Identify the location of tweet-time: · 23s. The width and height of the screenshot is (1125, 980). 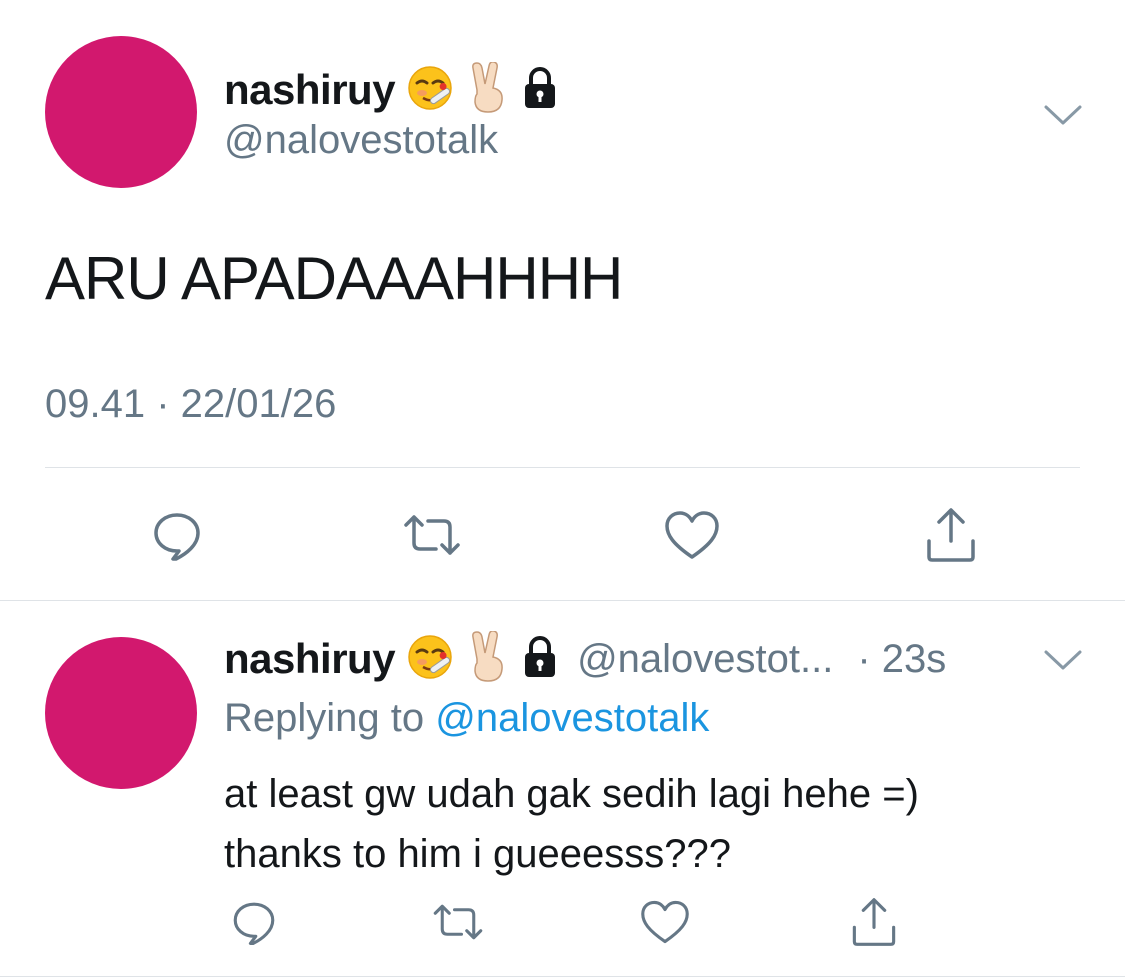
(901, 659).